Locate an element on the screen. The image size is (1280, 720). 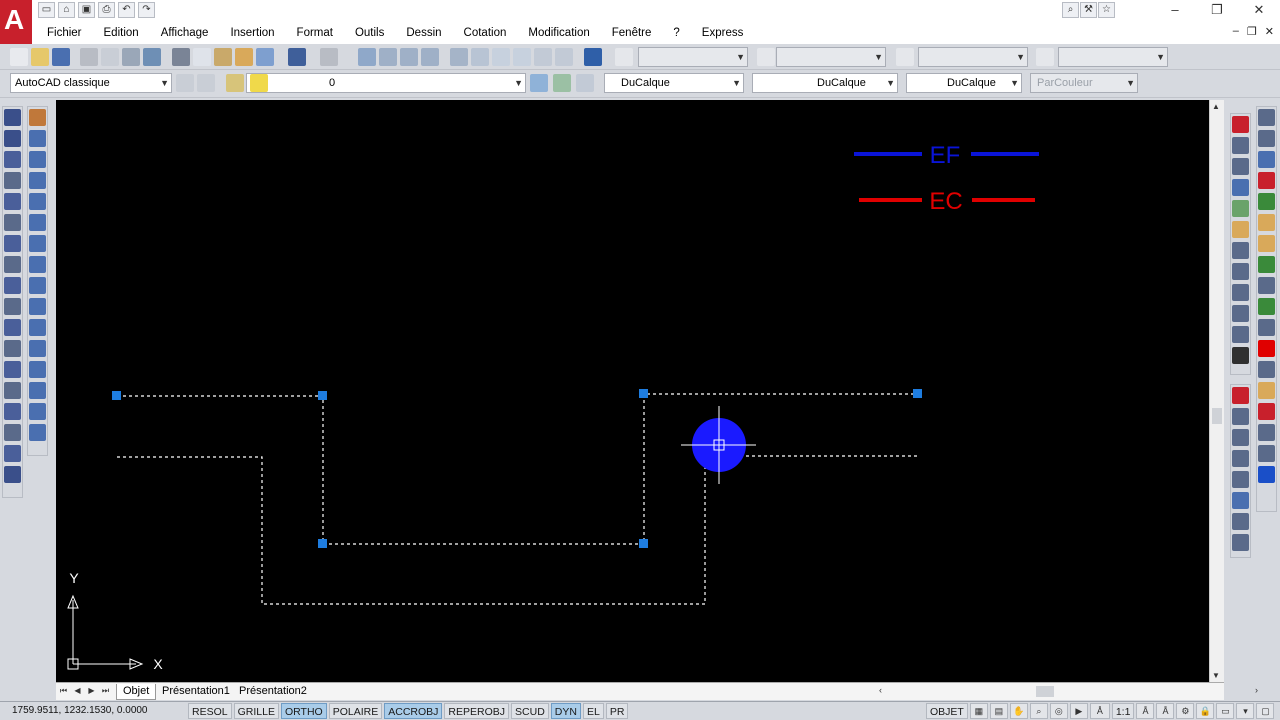
grips is located at coordinates (517, 468).